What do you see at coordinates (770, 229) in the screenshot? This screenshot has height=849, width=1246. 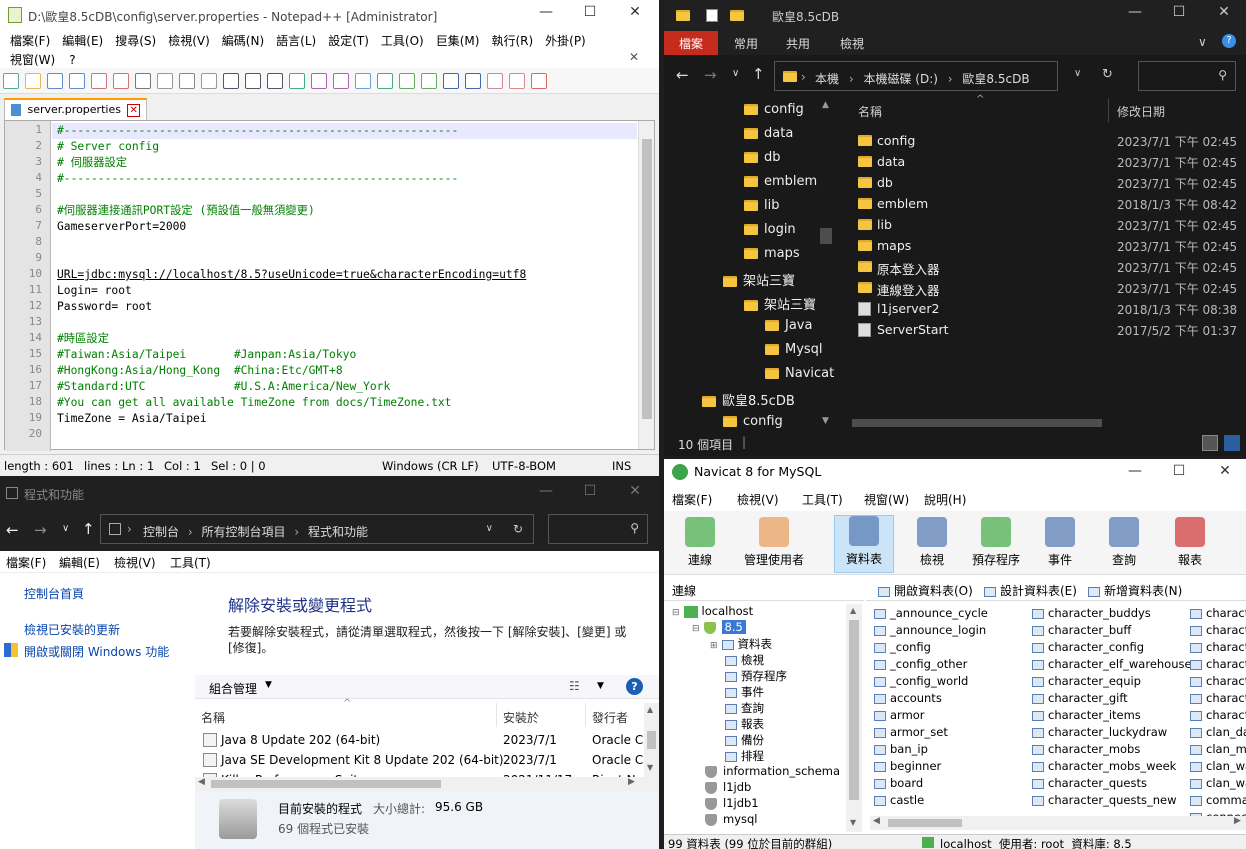 I see `nav-item: login` at bounding box center [770, 229].